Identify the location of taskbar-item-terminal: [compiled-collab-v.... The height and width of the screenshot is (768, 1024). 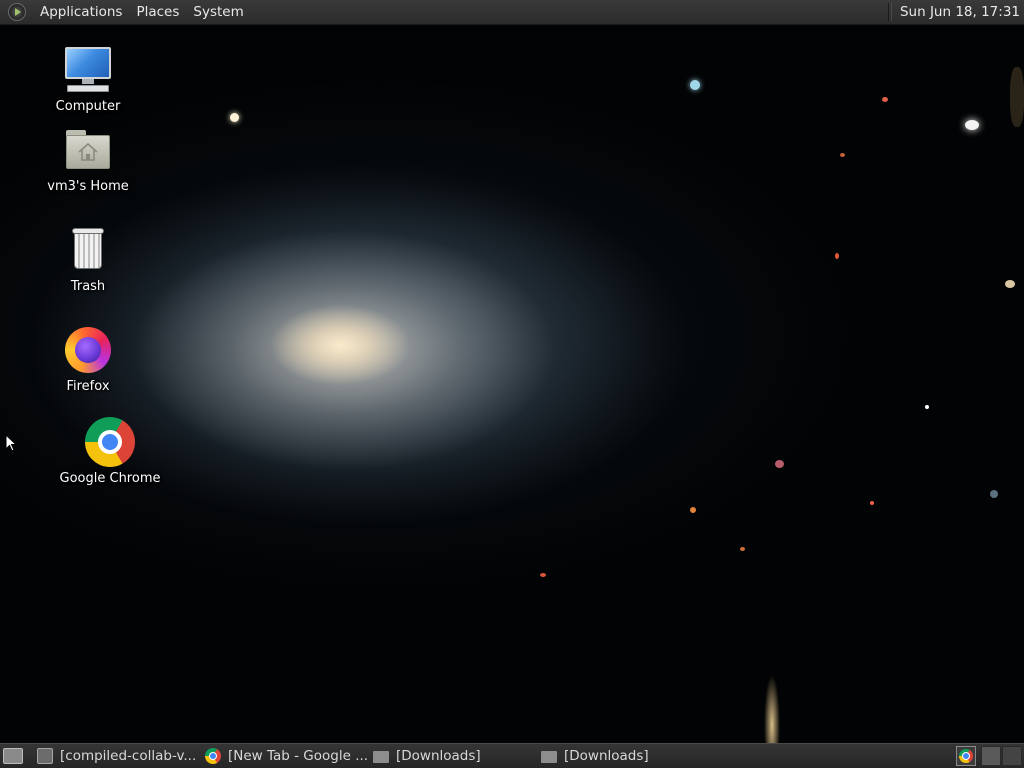
(117, 756).